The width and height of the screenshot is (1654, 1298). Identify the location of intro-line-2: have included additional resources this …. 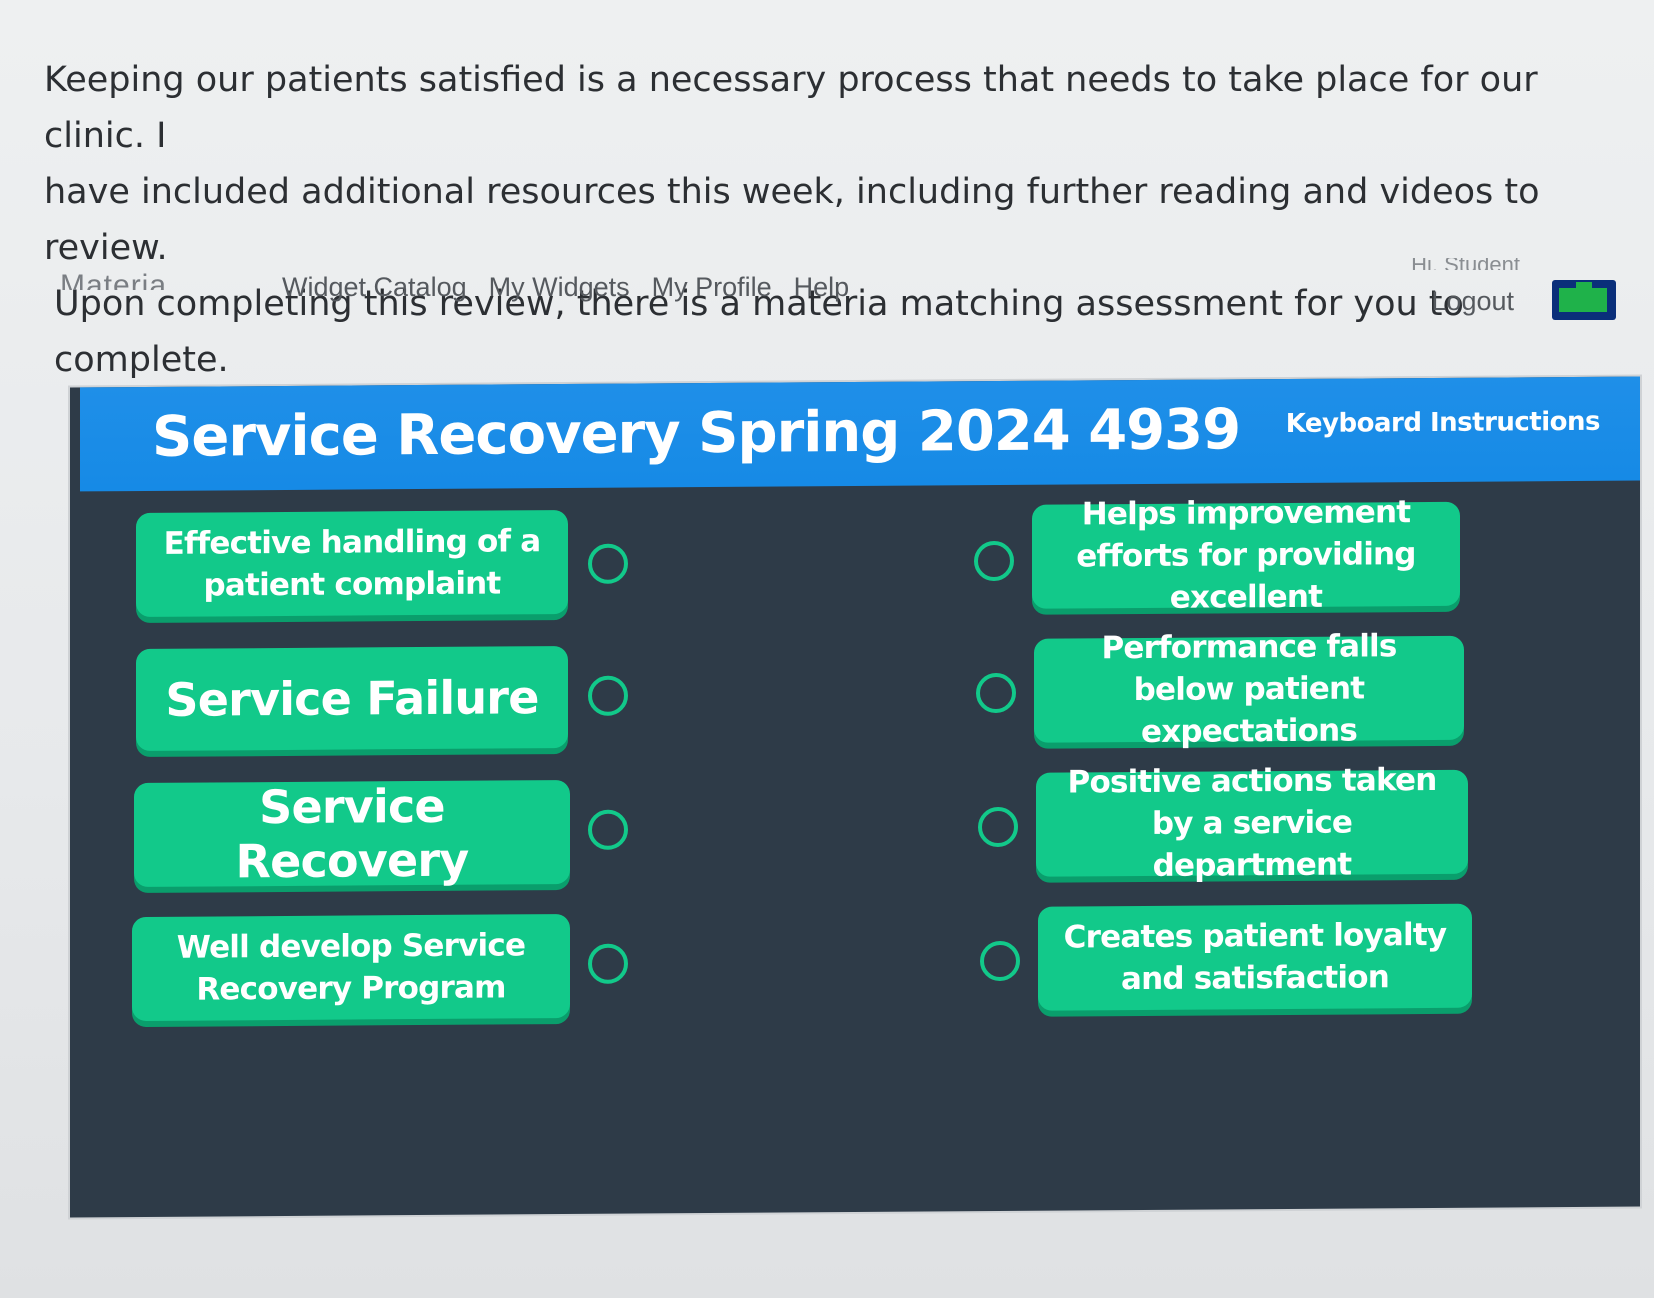
(792, 220).